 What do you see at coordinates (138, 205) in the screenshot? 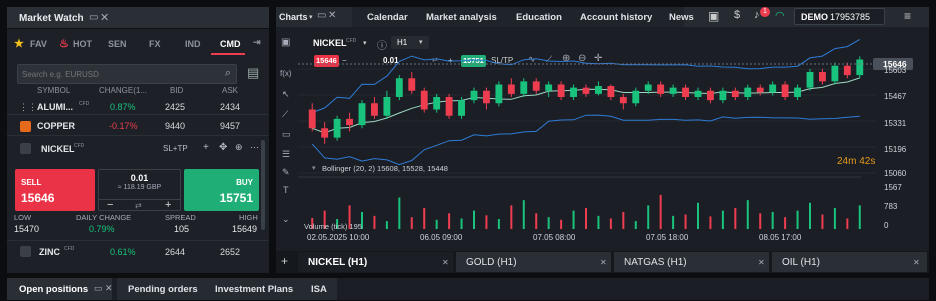
I see `swap-icon: ⇄` at bounding box center [138, 205].